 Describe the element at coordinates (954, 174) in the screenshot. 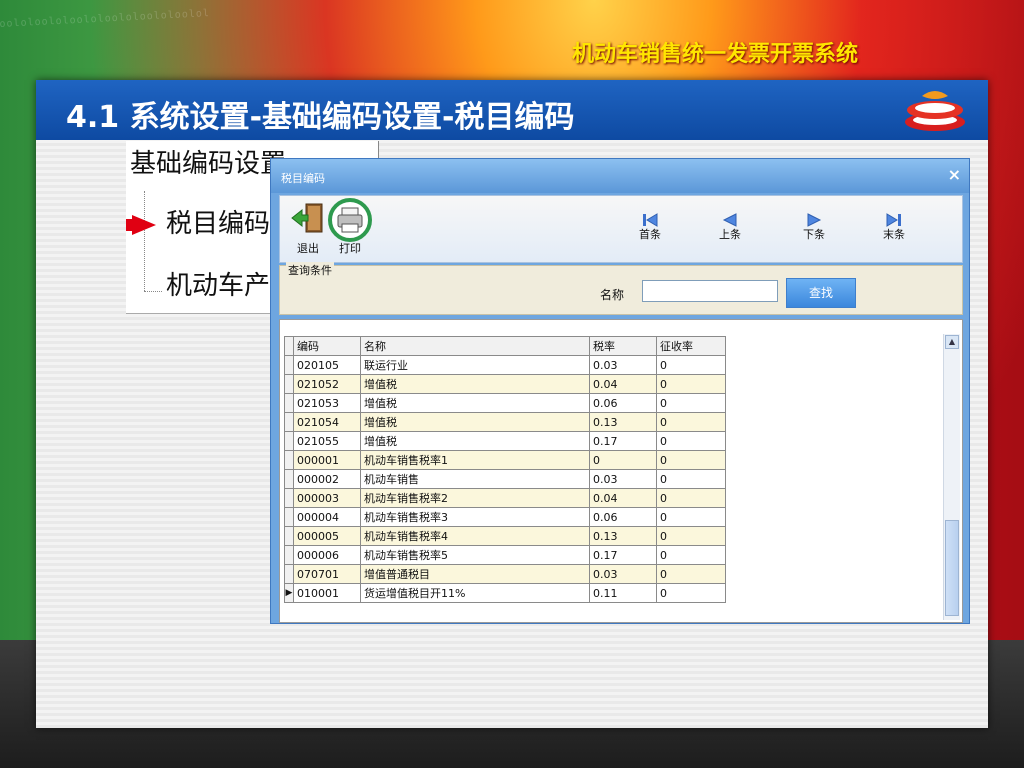

I see `window-close-button: ×` at that location.